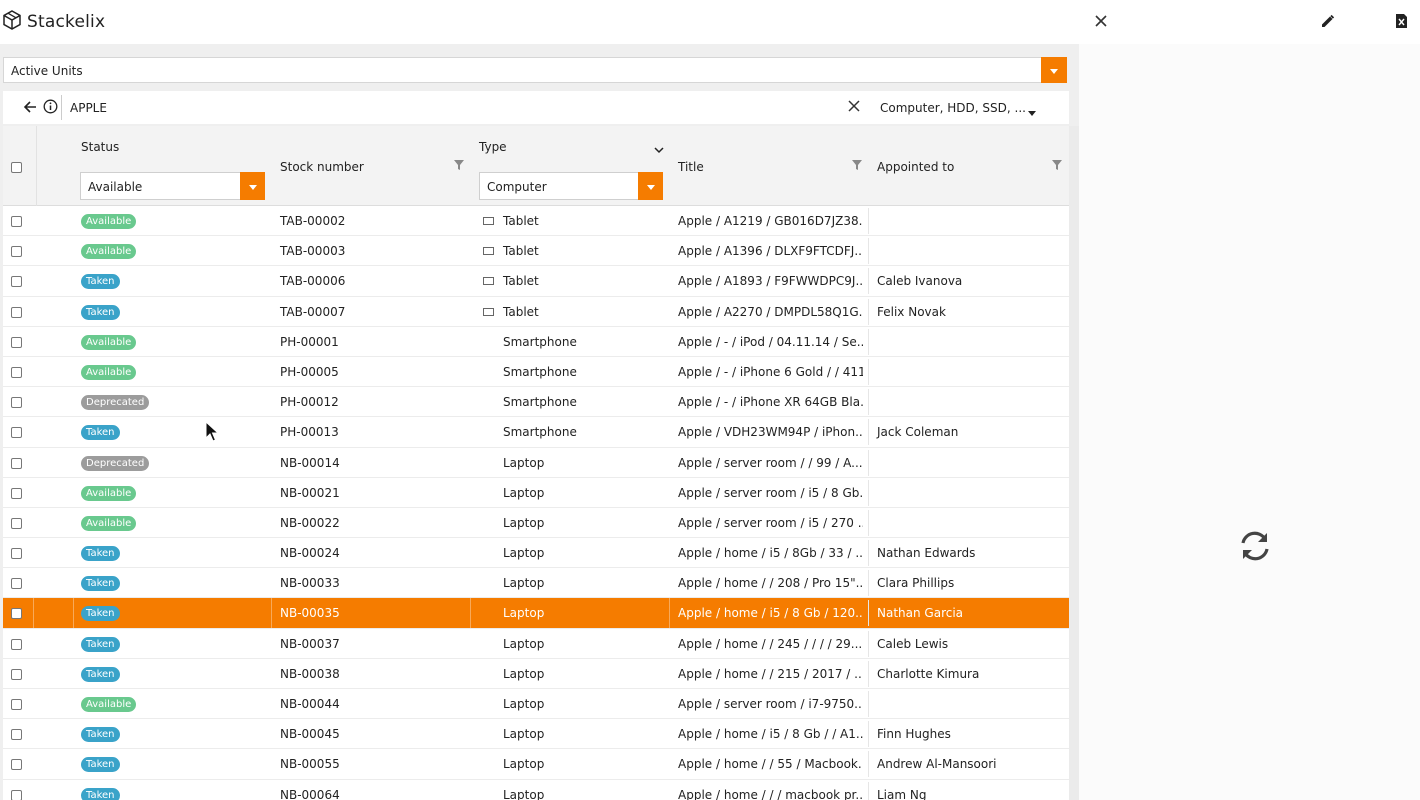  Describe the element at coordinates (517, 187) in the screenshot. I see `type-filter-value: Computer` at that location.